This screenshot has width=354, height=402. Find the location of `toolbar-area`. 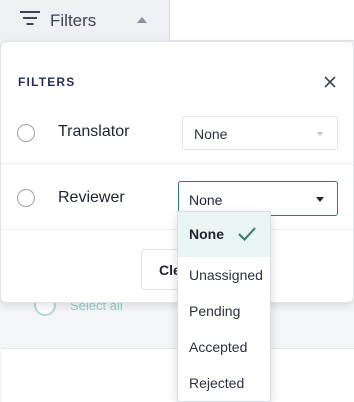

toolbar-area is located at coordinates (262, 20).